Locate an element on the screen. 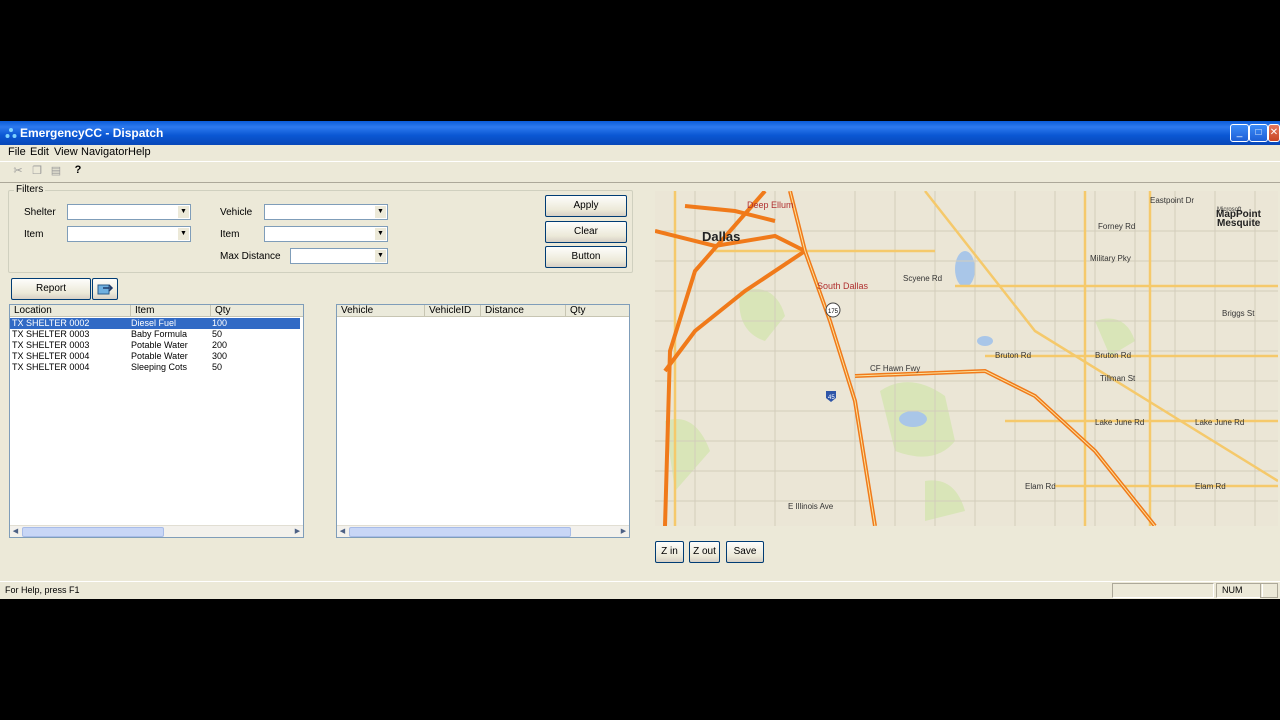  column-header-vehicleid: VehicleID is located at coordinates (453, 311).